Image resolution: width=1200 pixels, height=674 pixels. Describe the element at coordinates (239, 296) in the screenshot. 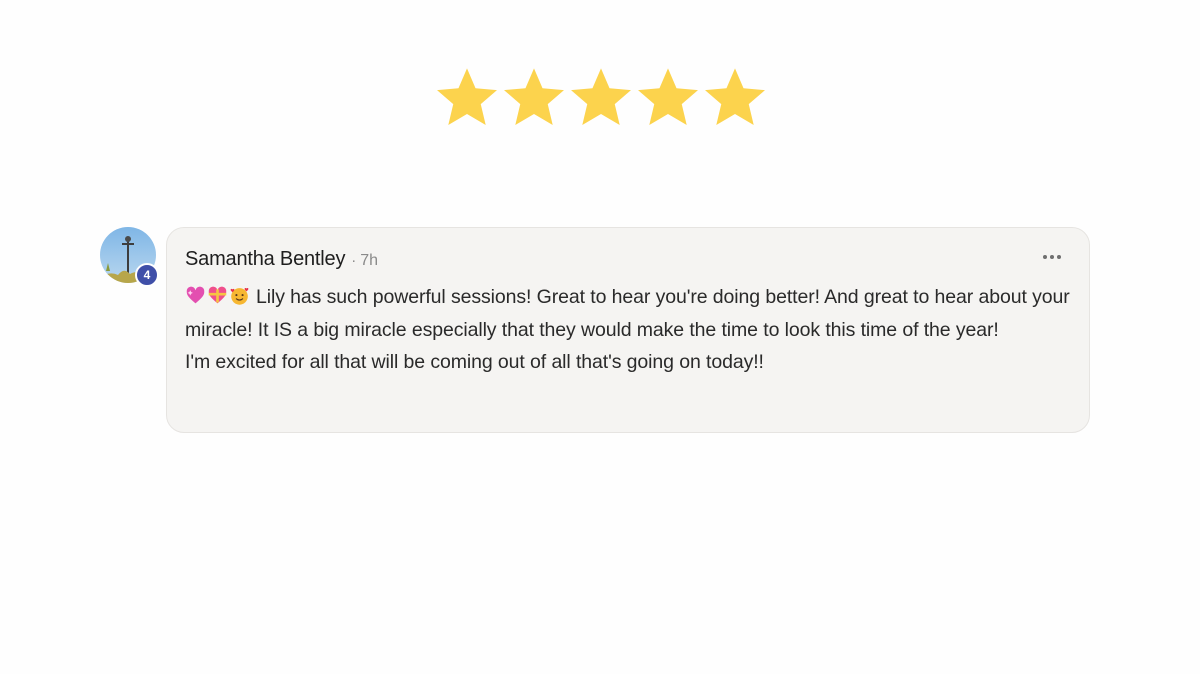

I see `smiling-face-with-hearts-icon` at that location.